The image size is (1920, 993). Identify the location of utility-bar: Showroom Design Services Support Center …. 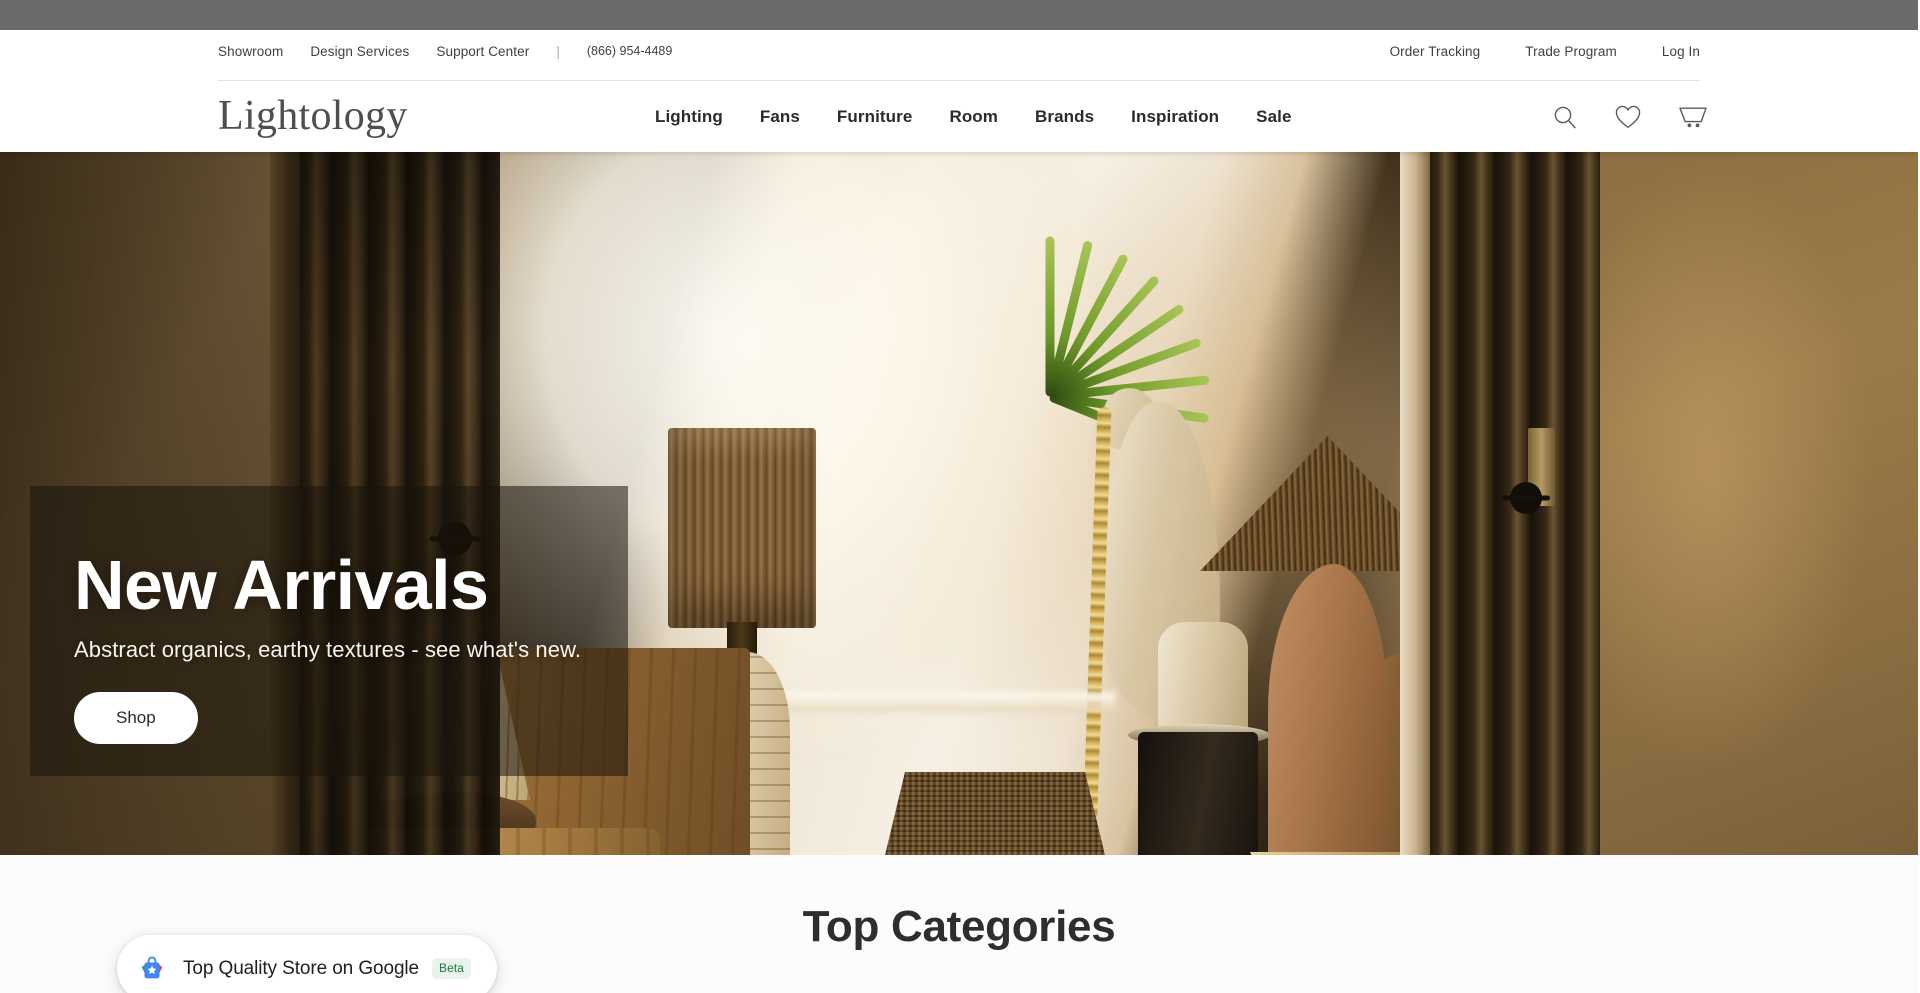
(959, 51).